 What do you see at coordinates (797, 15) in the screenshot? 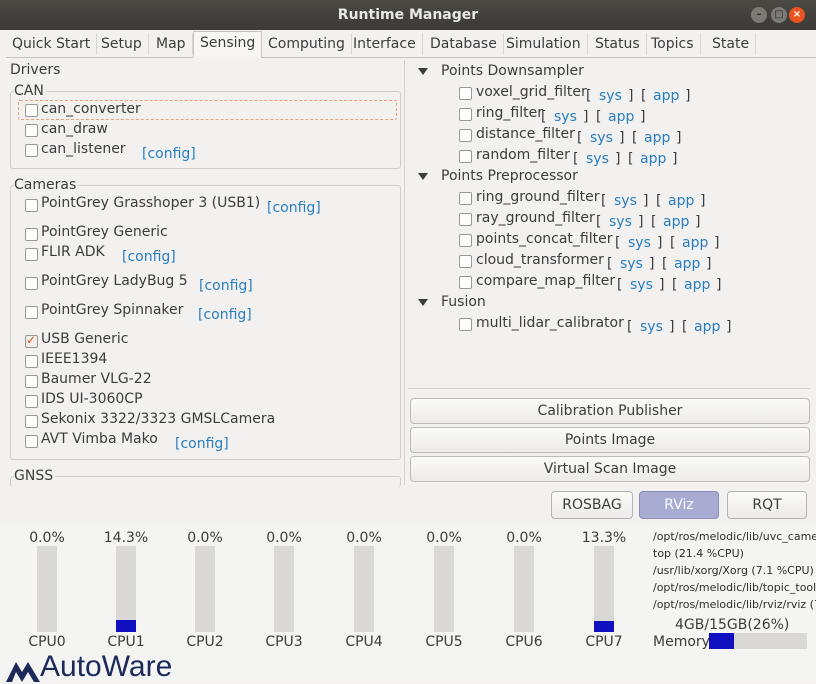
I see `close-icon: ×` at bounding box center [797, 15].